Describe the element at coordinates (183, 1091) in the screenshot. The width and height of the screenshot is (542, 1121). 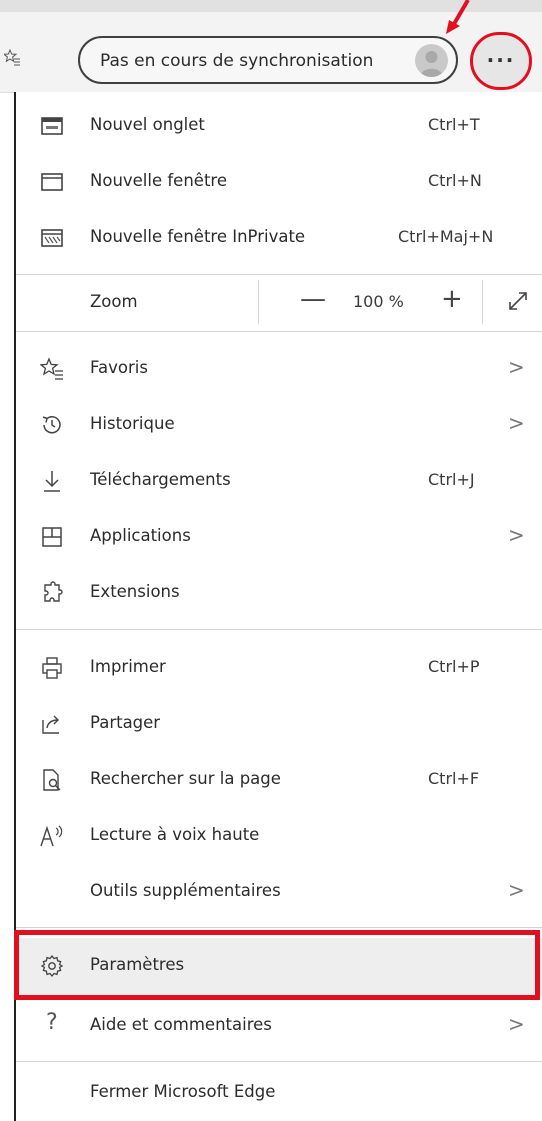
I see `menu-item-label: Fermer Microsoft Edge` at that location.